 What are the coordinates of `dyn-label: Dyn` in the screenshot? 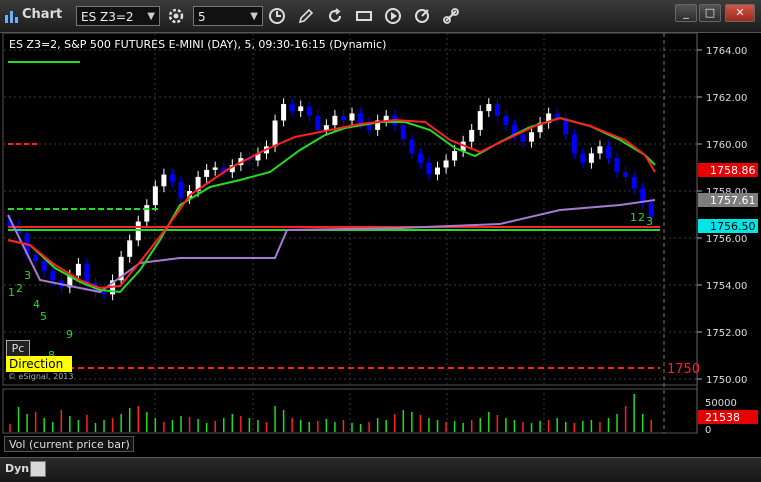 It's located at (17, 468).